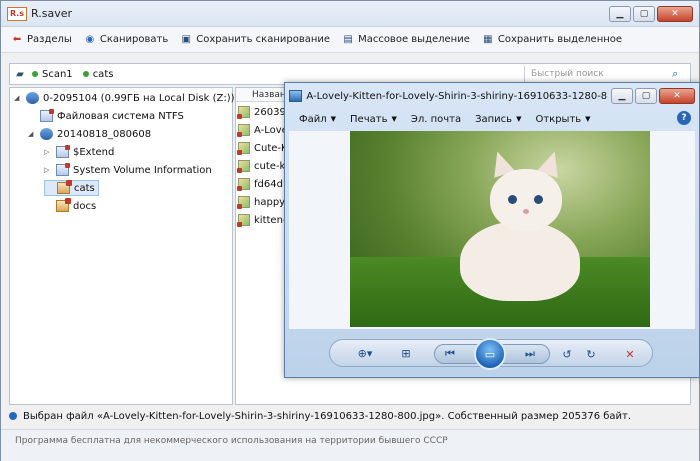 The width and height of the screenshot is (700, 461). What do you see at coordinates (552, 40) in the screenshot?
I see `save-selected-button: ▦ Сохранить выделенное` at bounding box center [552, 40].